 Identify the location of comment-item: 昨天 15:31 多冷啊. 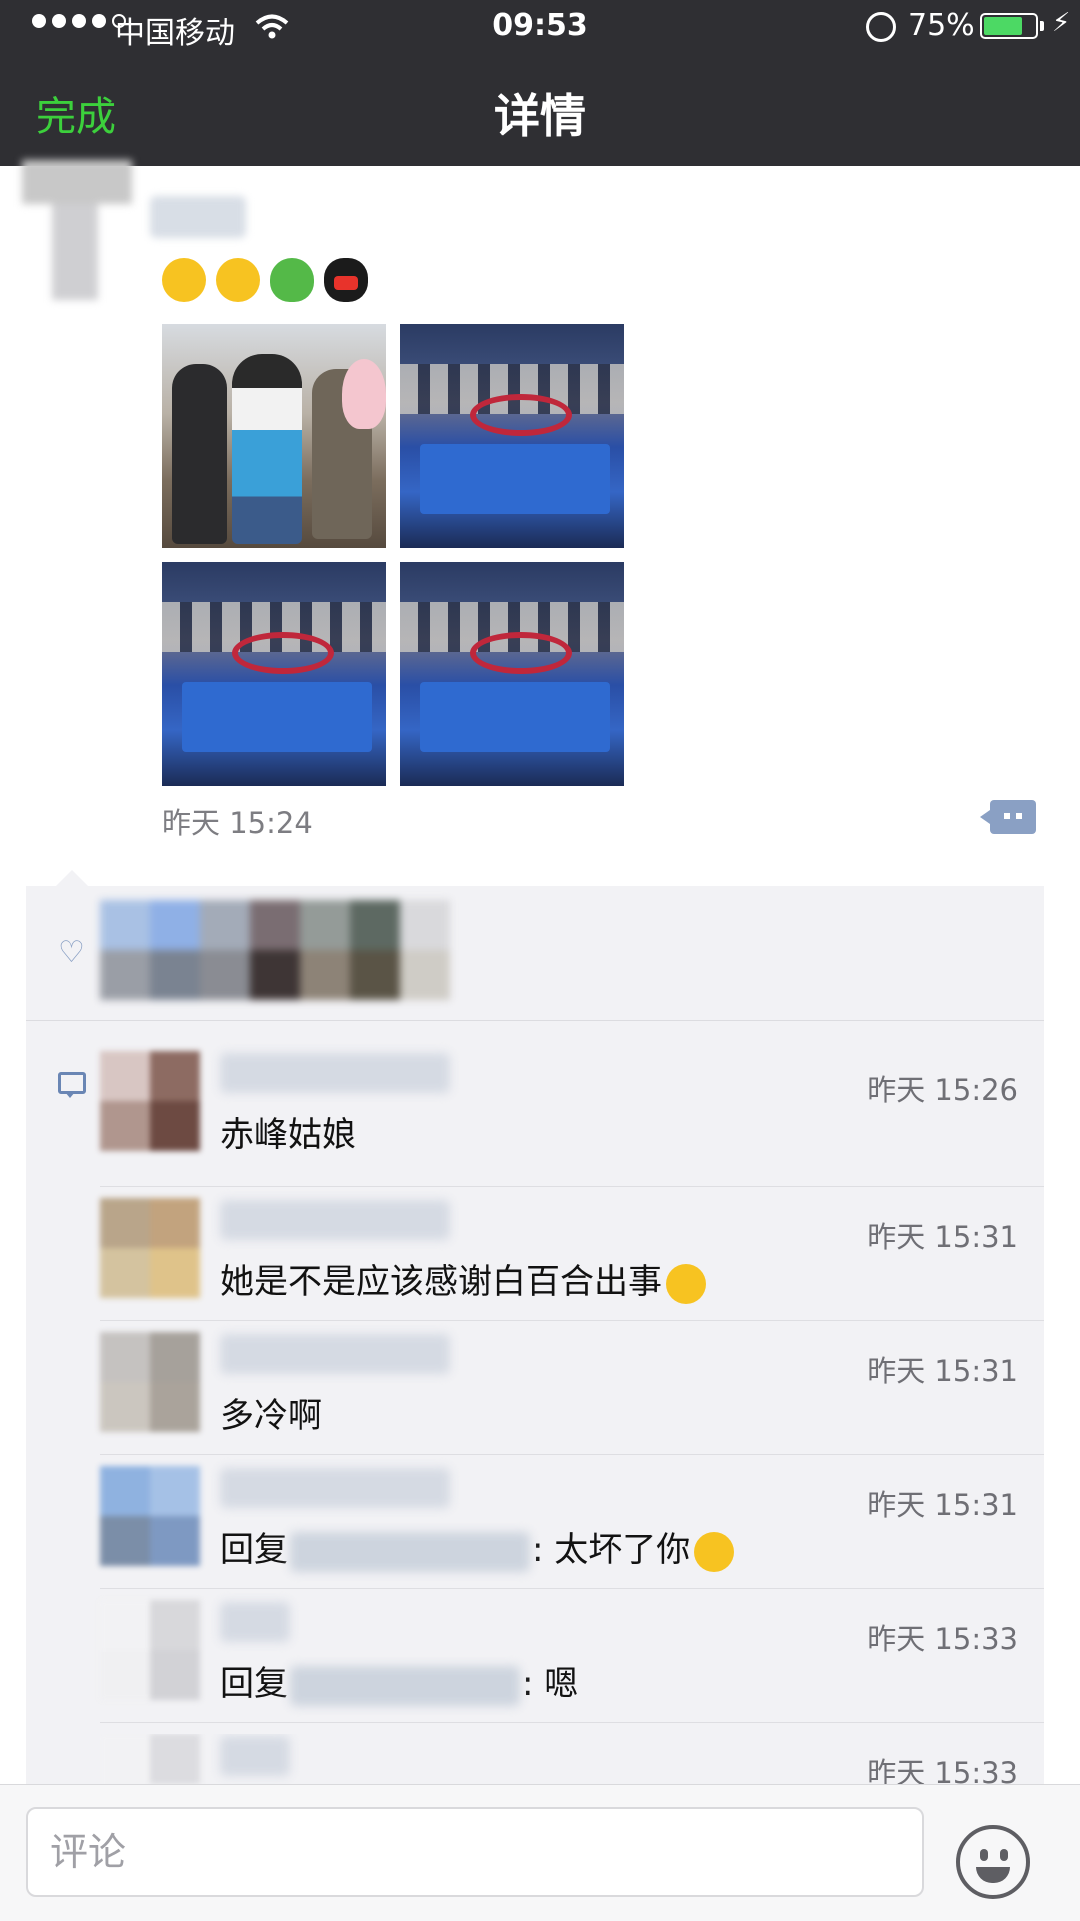
(572, 1392).